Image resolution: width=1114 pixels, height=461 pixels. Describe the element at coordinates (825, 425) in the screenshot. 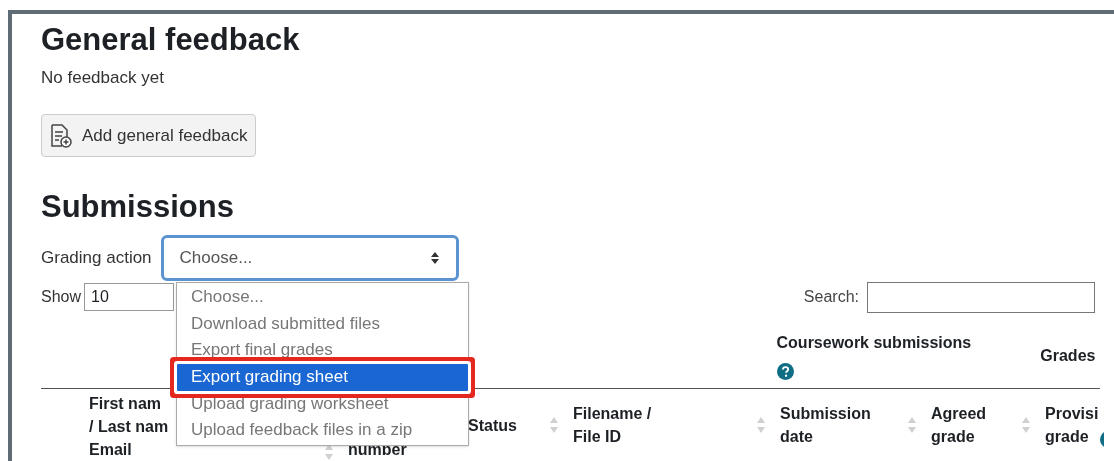

I see `column-heading: Submission date` at that location.